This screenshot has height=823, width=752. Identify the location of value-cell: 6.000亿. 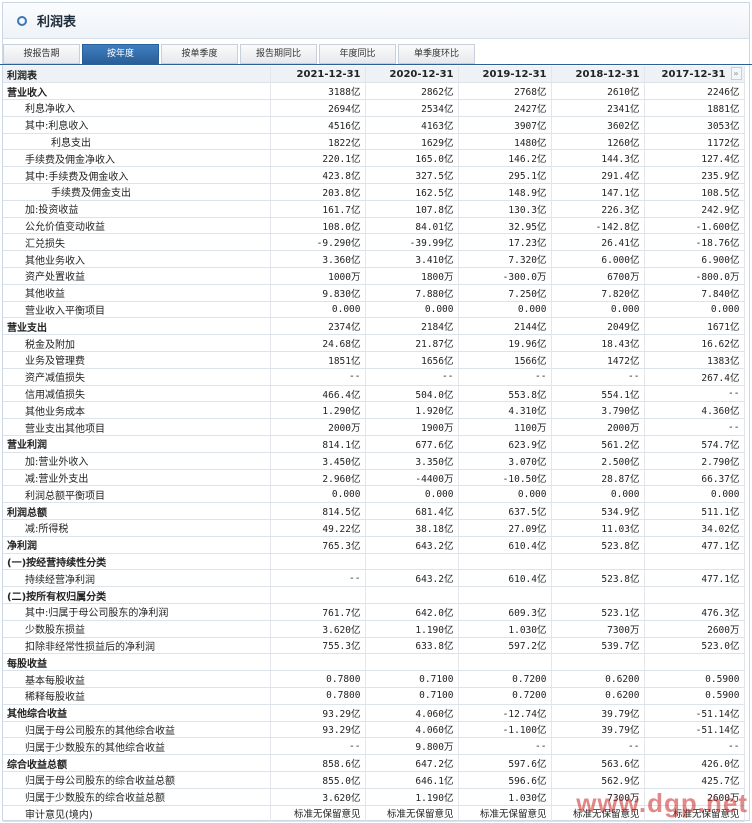
(598, 259).